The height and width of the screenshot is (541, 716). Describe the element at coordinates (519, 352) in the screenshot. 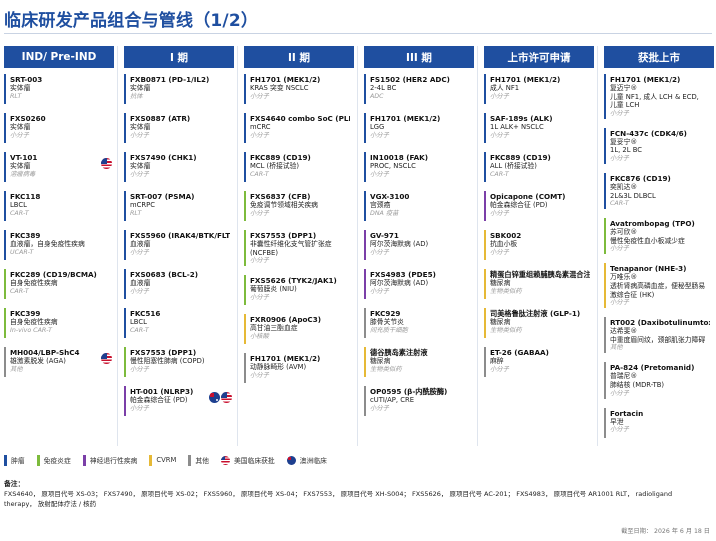

I see `product-code: ET-26 (GABAA)` at that location.